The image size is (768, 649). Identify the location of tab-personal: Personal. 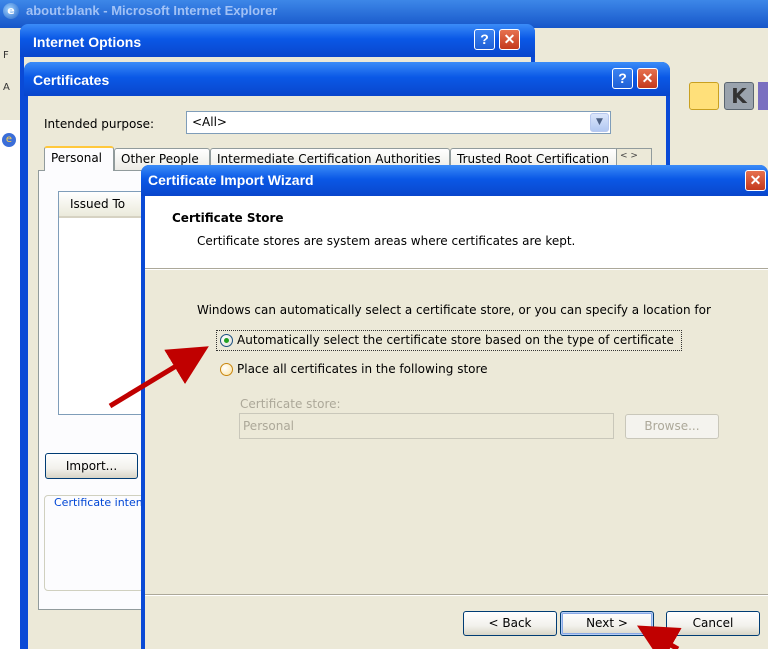
(79, 158).